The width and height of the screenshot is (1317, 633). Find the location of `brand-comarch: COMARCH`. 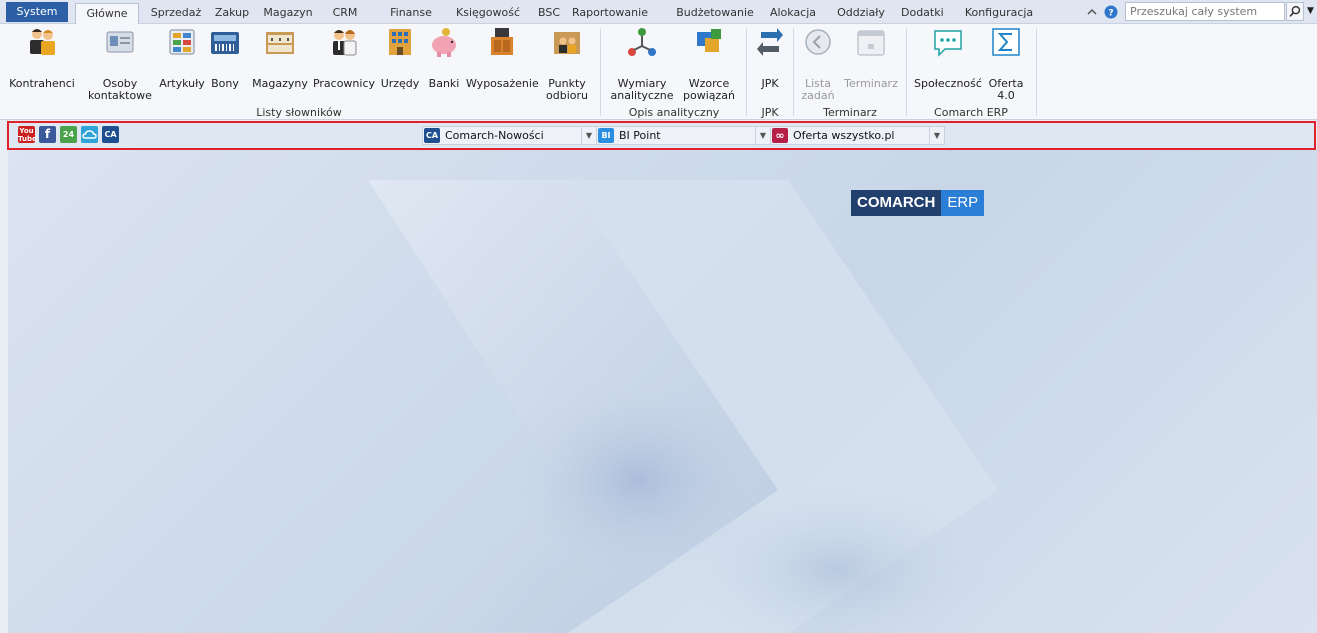

brand-comarch: COMARCH is located at coordinates (896, 203).